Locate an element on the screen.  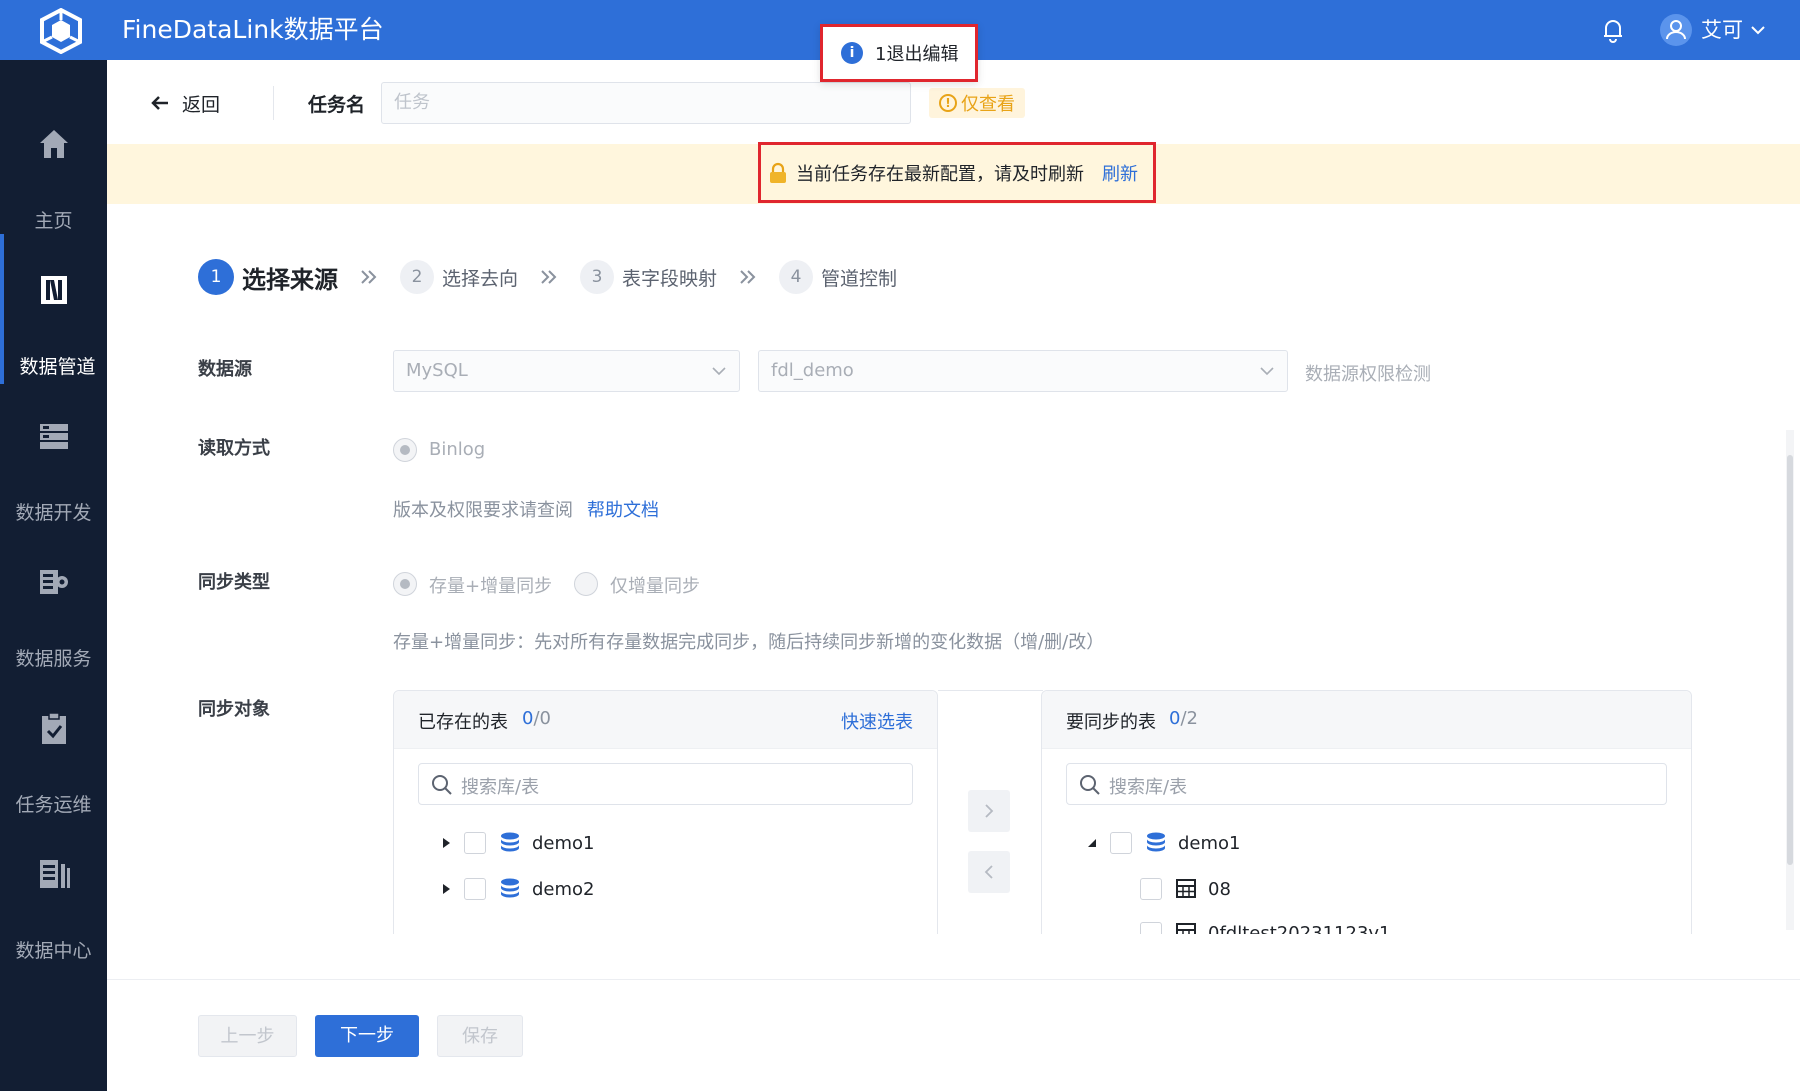
step-1-label: 选择来源 is located at coordinates (290, 279).